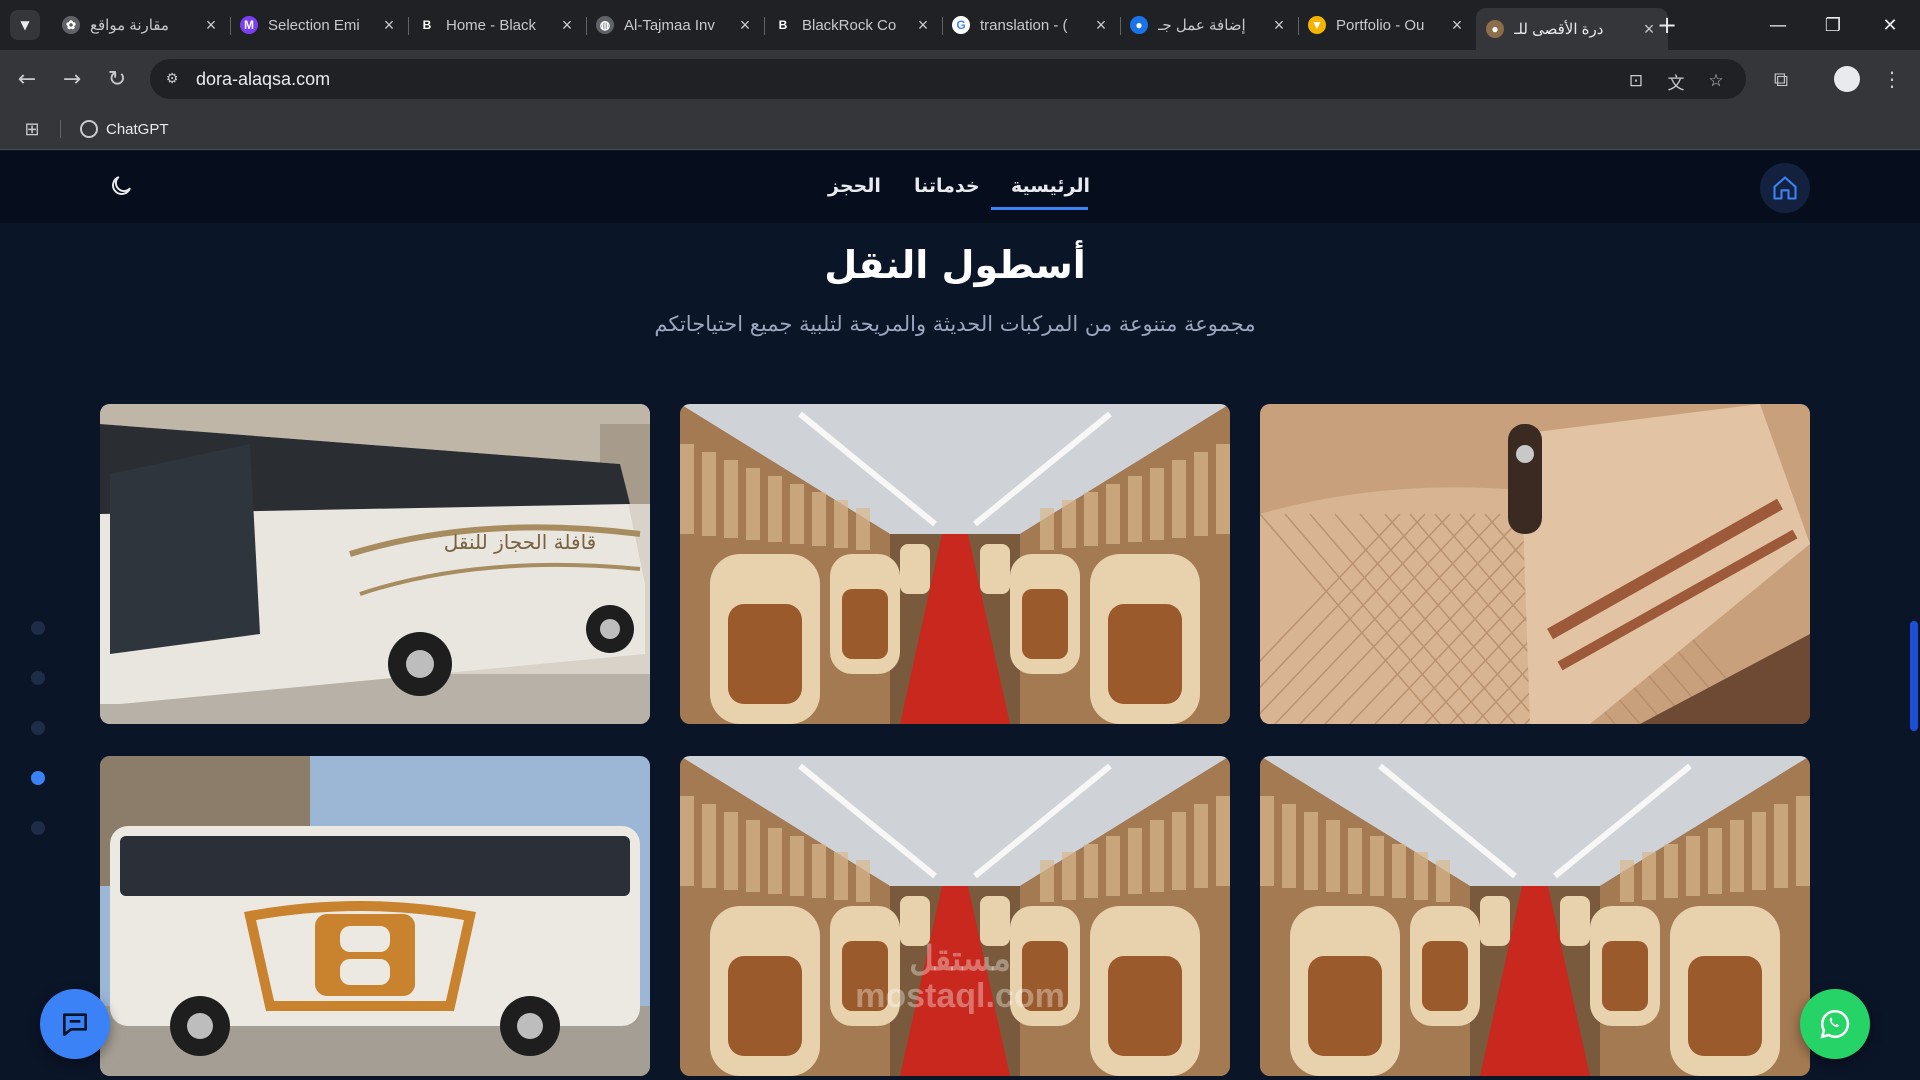 The image size is (1920, 1080). I want to click on browser-tab-7: ▼ Portfolio - Ou ×, so click(1387, 25).